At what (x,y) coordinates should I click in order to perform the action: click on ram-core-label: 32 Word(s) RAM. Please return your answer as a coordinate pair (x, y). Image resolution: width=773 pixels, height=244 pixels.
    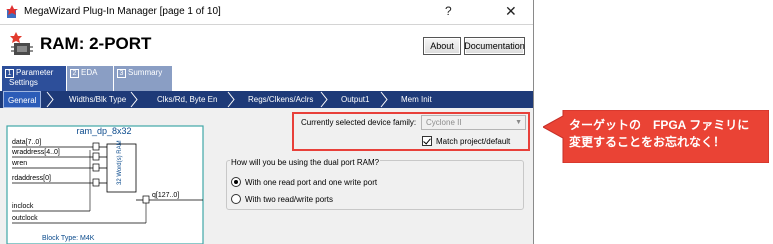
    Looking at the image, I should click on (120, 162).